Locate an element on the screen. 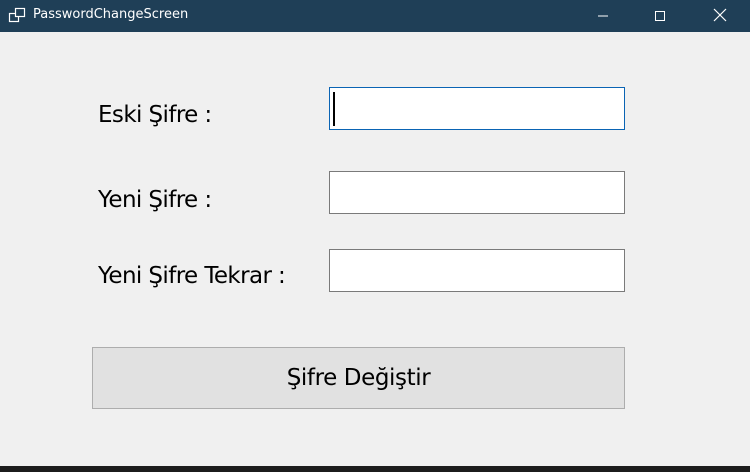  confirm-password-label: Yeni Şifre Tekrar : is located at coordinates (192, 276).